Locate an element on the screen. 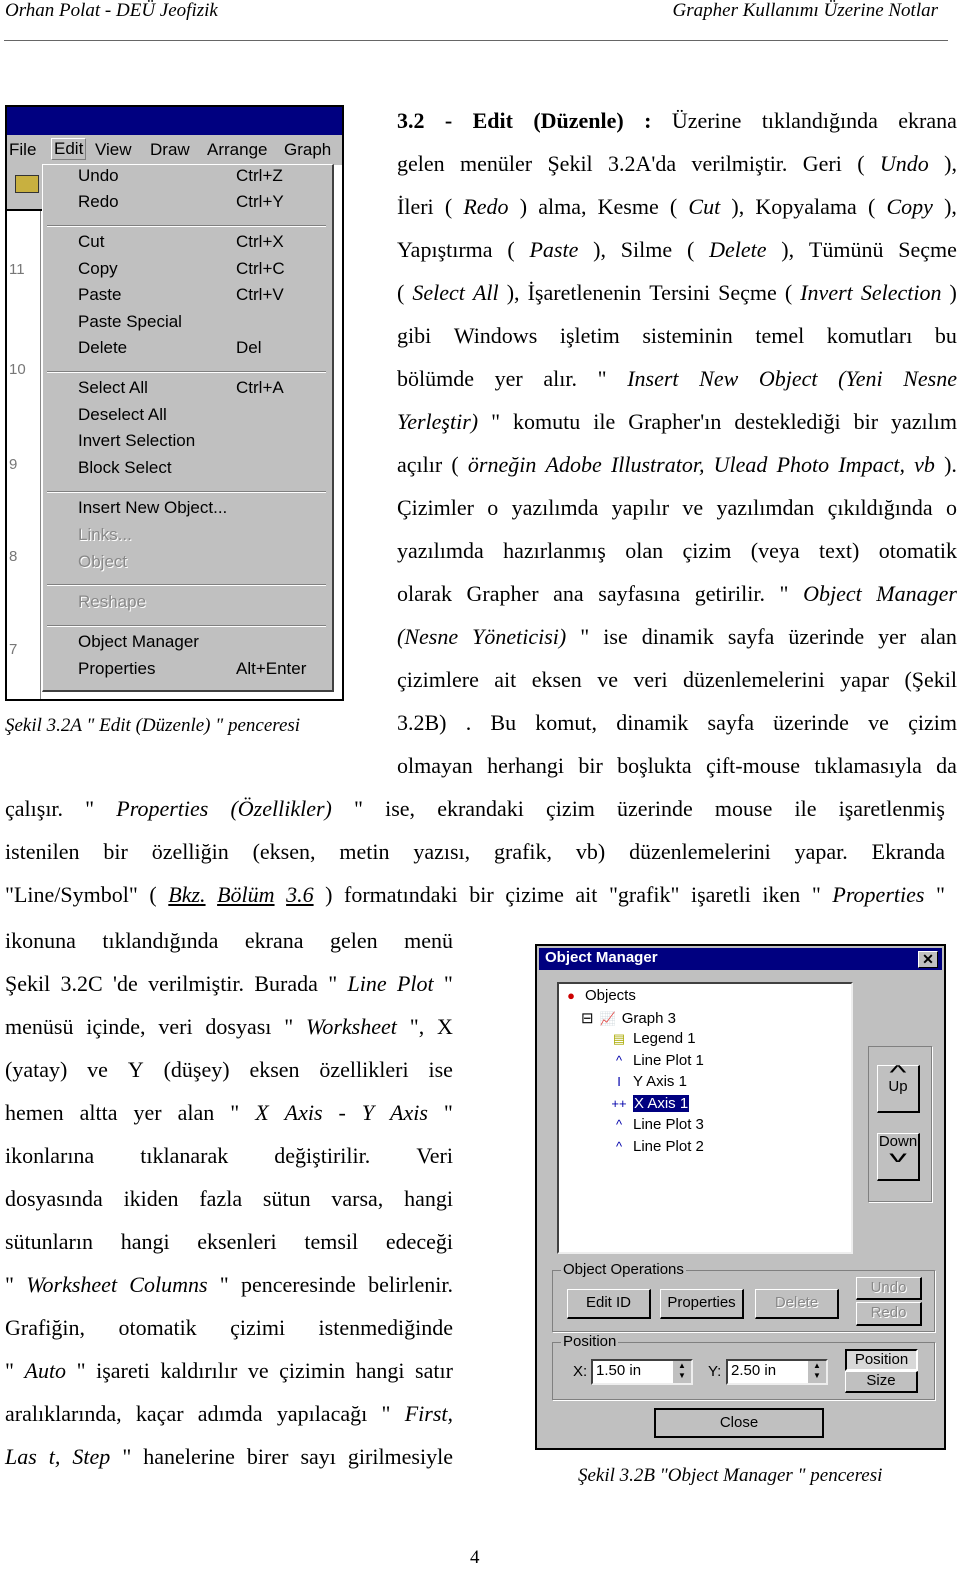 The height and width of the screenshot is (1569, 960). text-segment: verilmiştir. is located at coordinates (196, 983).